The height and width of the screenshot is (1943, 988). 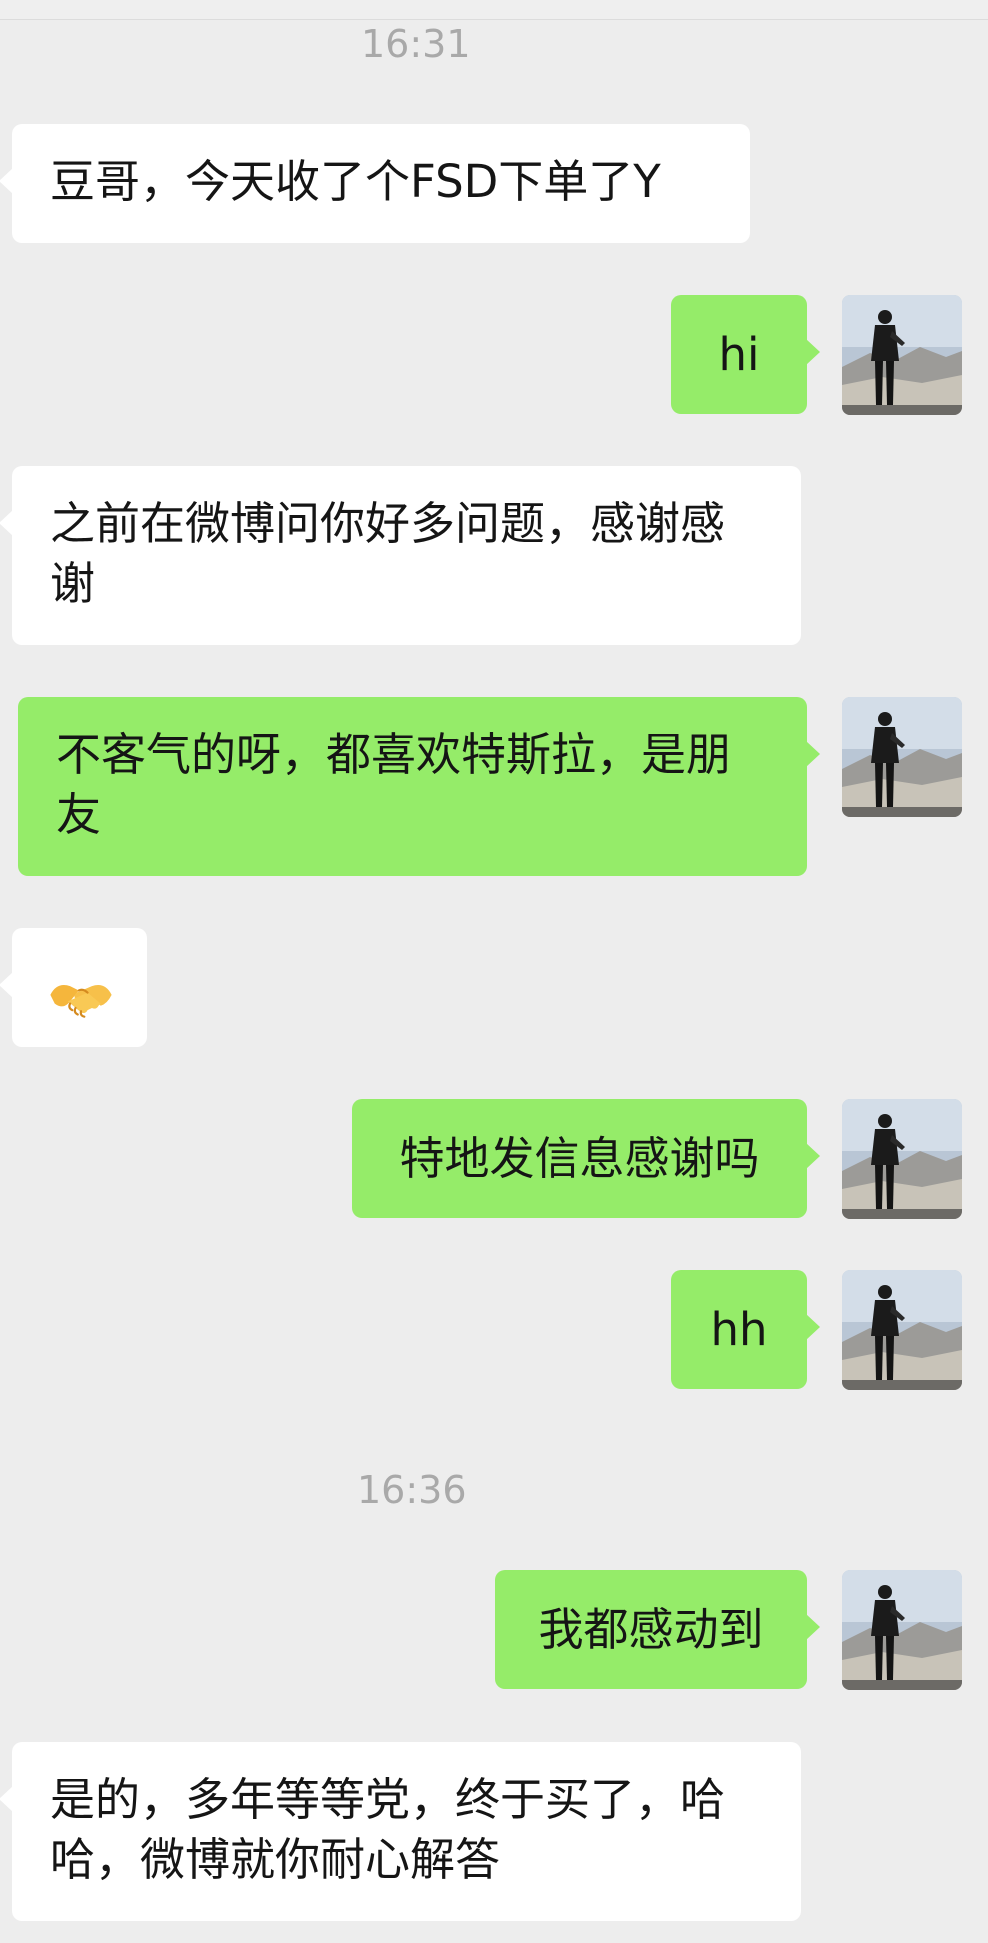 I want to click on message-bubble-incoming: 之前在微博问你好多问题，感谢感谢, so click(x=400, y=555).